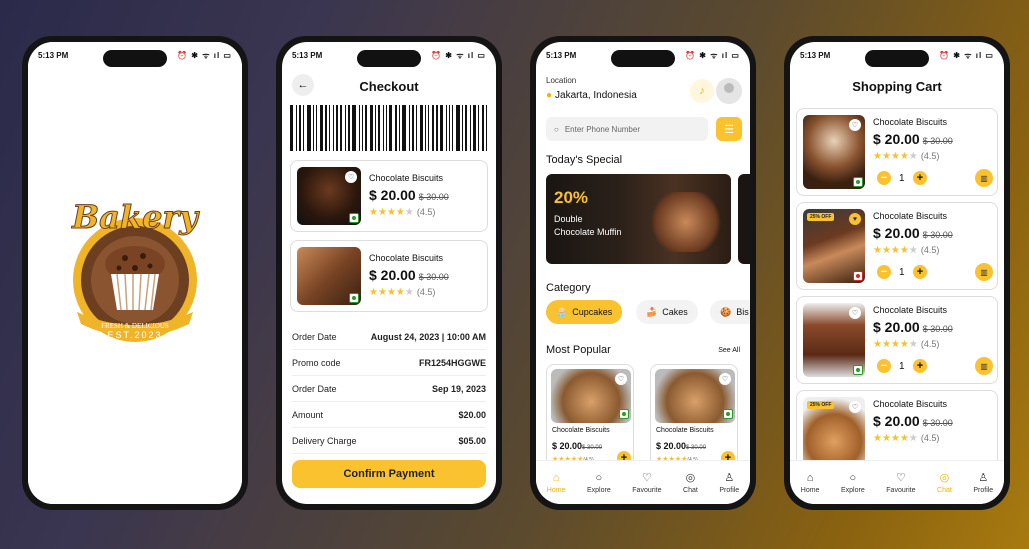 The image size is (1029, 549). What do you see at coordinates (135, 58) in the screenshot?
I see `dynamic-island` at bounding box center [135, 58].